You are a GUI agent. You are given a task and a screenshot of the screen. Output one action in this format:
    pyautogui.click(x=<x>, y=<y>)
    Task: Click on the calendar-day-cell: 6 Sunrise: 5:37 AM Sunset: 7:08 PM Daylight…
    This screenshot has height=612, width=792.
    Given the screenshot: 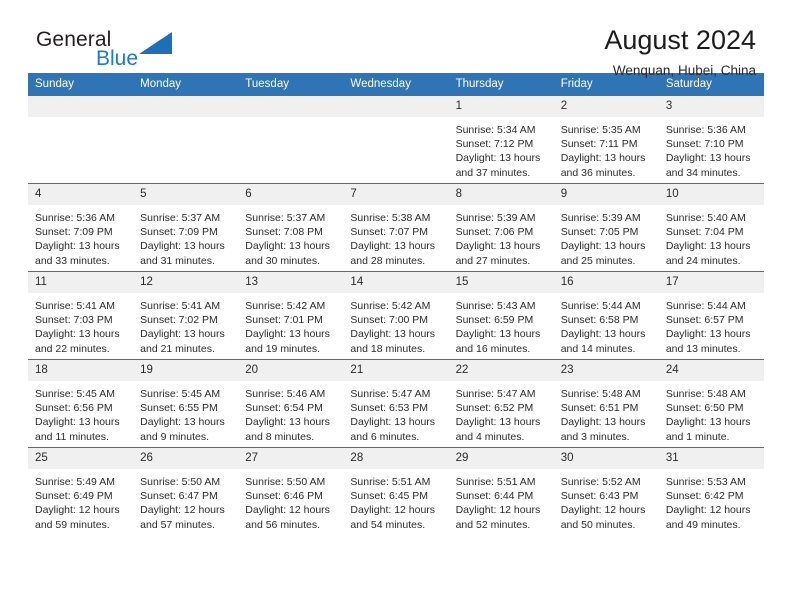 What is the action you would take?
    pyautogui.click(x=291, y=227)
    